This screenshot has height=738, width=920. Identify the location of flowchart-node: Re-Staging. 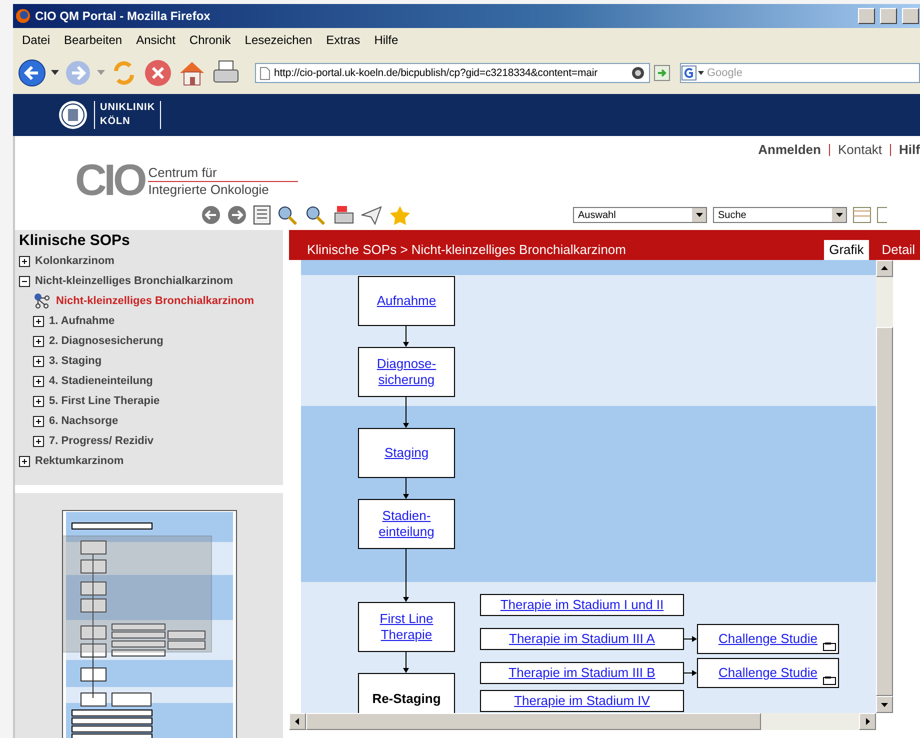
(406, 693).